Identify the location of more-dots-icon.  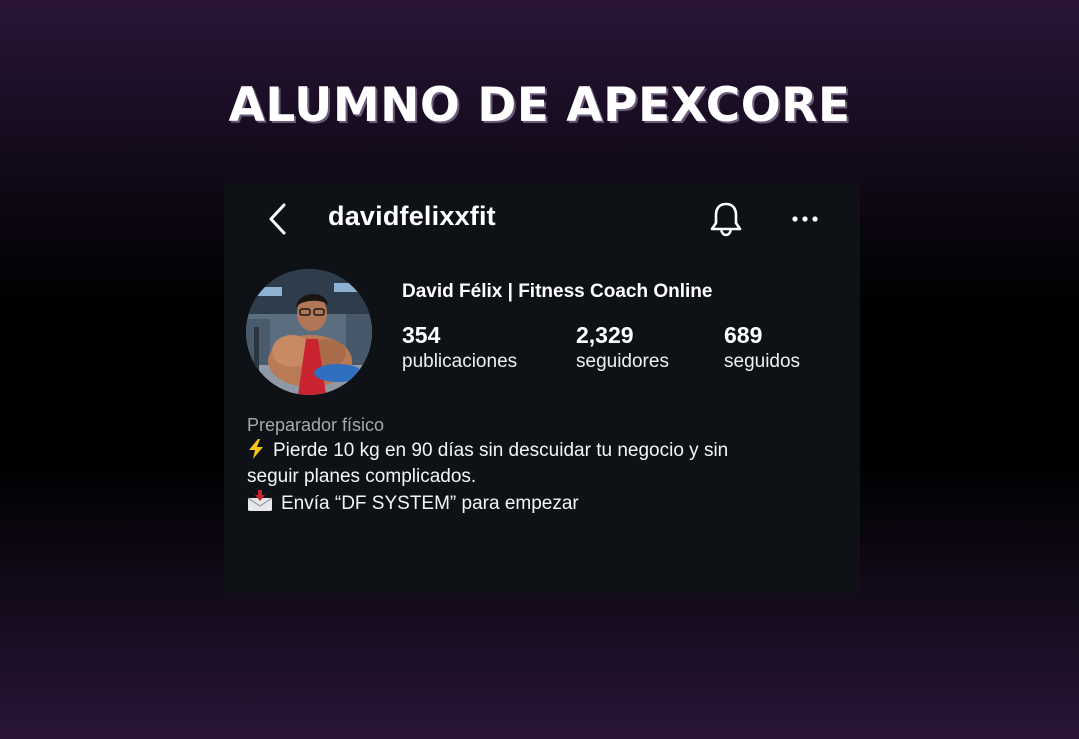
(805, 219).